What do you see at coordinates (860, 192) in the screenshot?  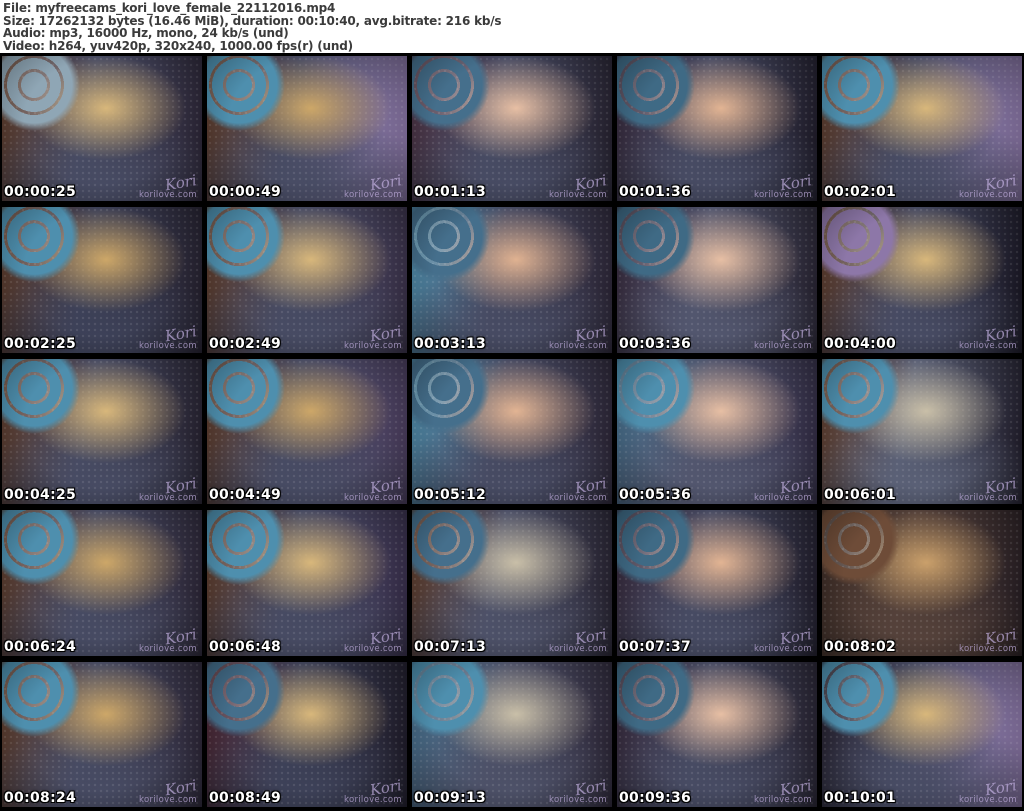 I see `timestamp-overlay: 00:02:01` at bounding box center [860, 192].